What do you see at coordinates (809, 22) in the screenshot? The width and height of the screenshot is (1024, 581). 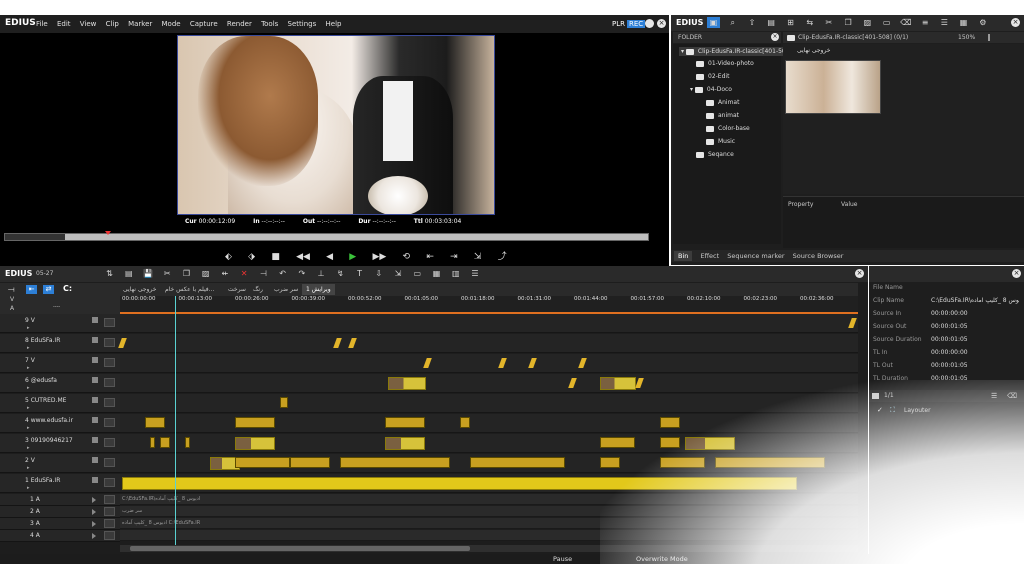 I see `replace-icon: ⇆` at bounding box center [809, 22].